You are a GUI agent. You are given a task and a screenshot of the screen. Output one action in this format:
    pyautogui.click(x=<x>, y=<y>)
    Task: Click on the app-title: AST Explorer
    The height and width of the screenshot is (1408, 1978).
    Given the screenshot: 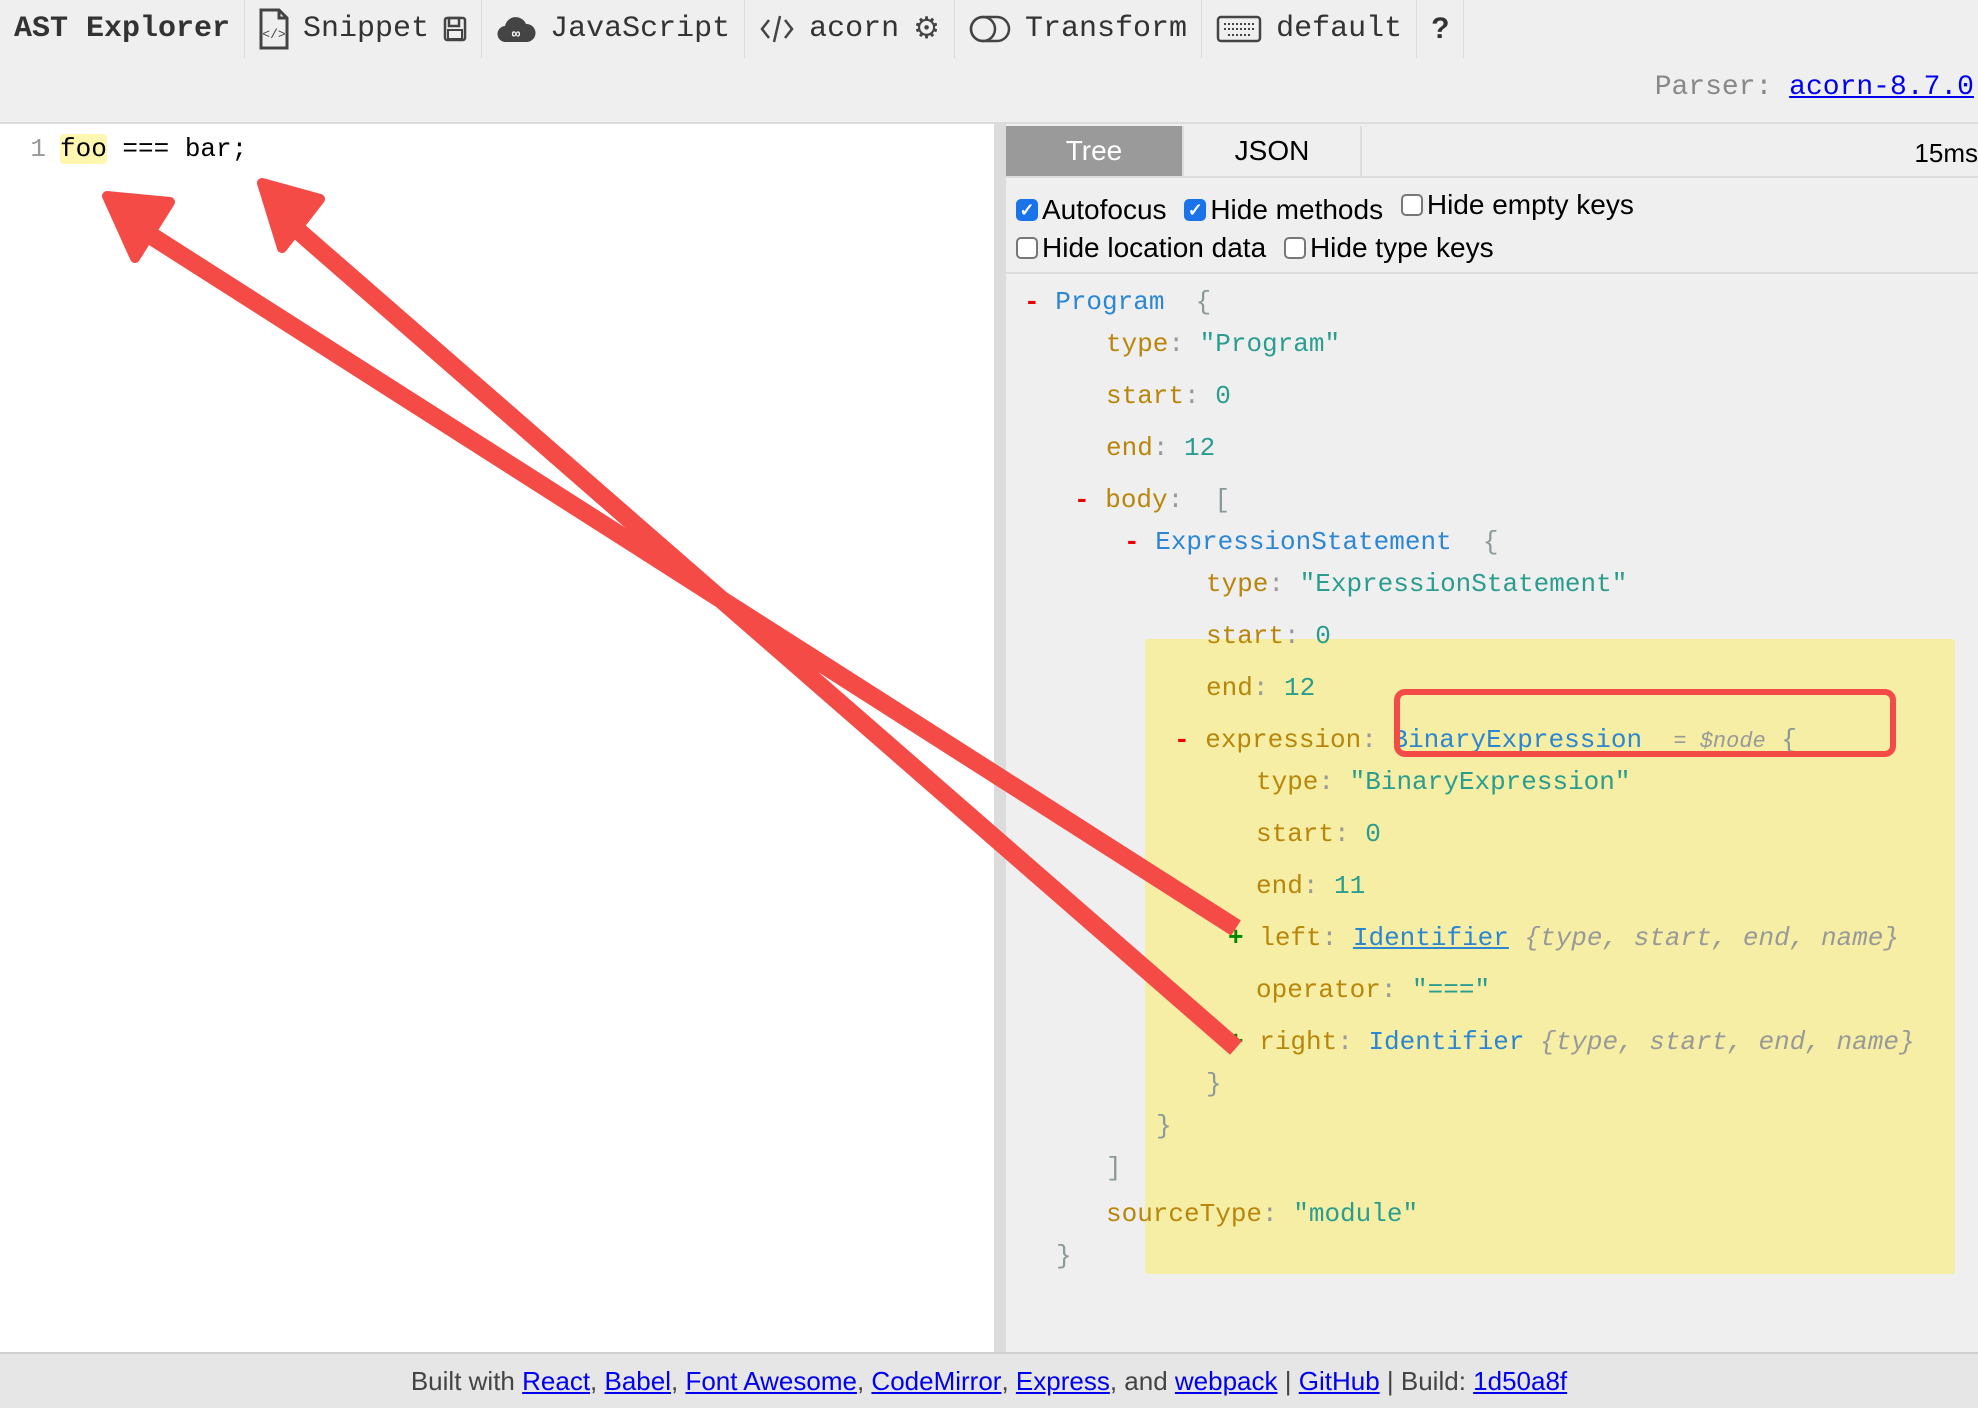 What is the action you would take?
    pyautogui.click(x=123, y=29)
    